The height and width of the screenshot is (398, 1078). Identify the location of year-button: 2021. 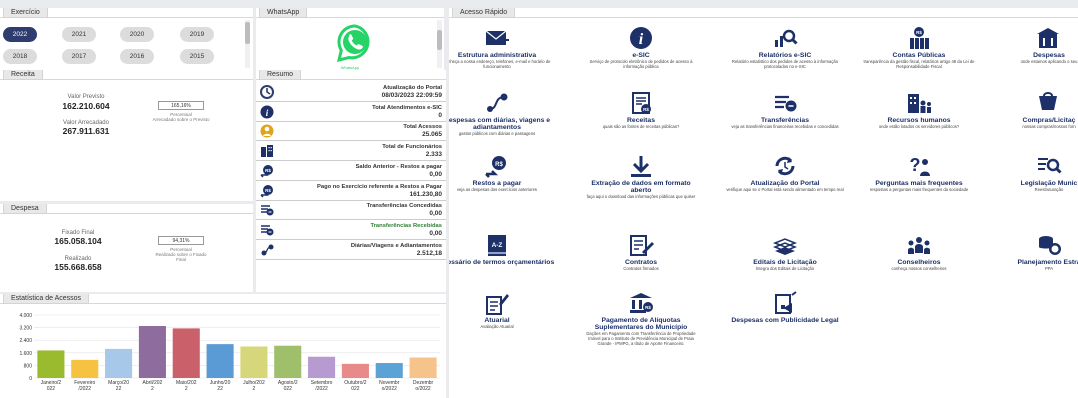
(79, 34).